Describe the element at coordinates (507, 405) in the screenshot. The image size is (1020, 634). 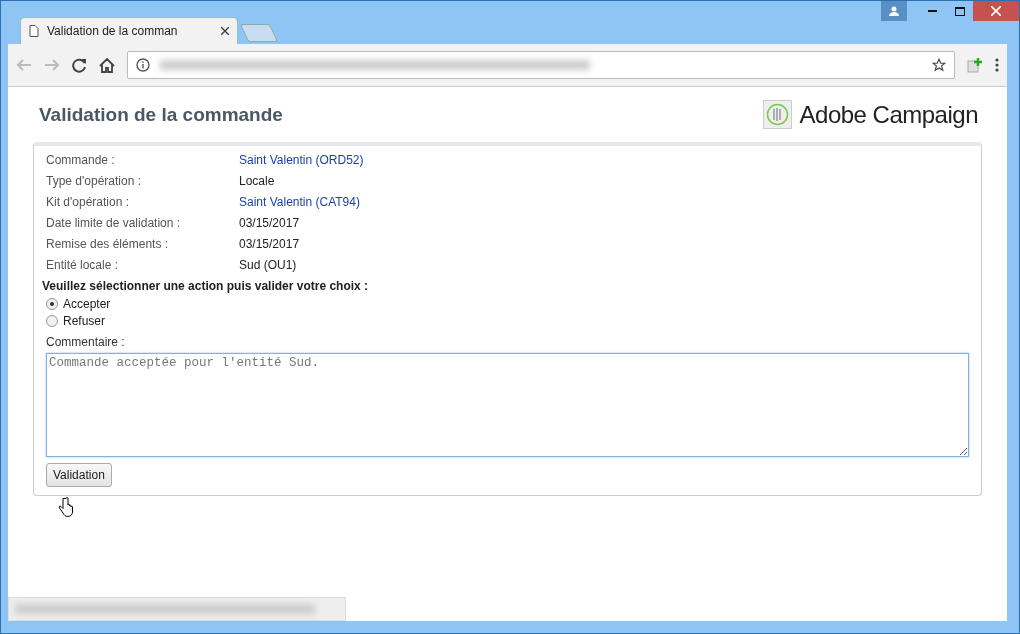
I see `comment-field: Commande acceptée pour l'entité Sud.` at that location.